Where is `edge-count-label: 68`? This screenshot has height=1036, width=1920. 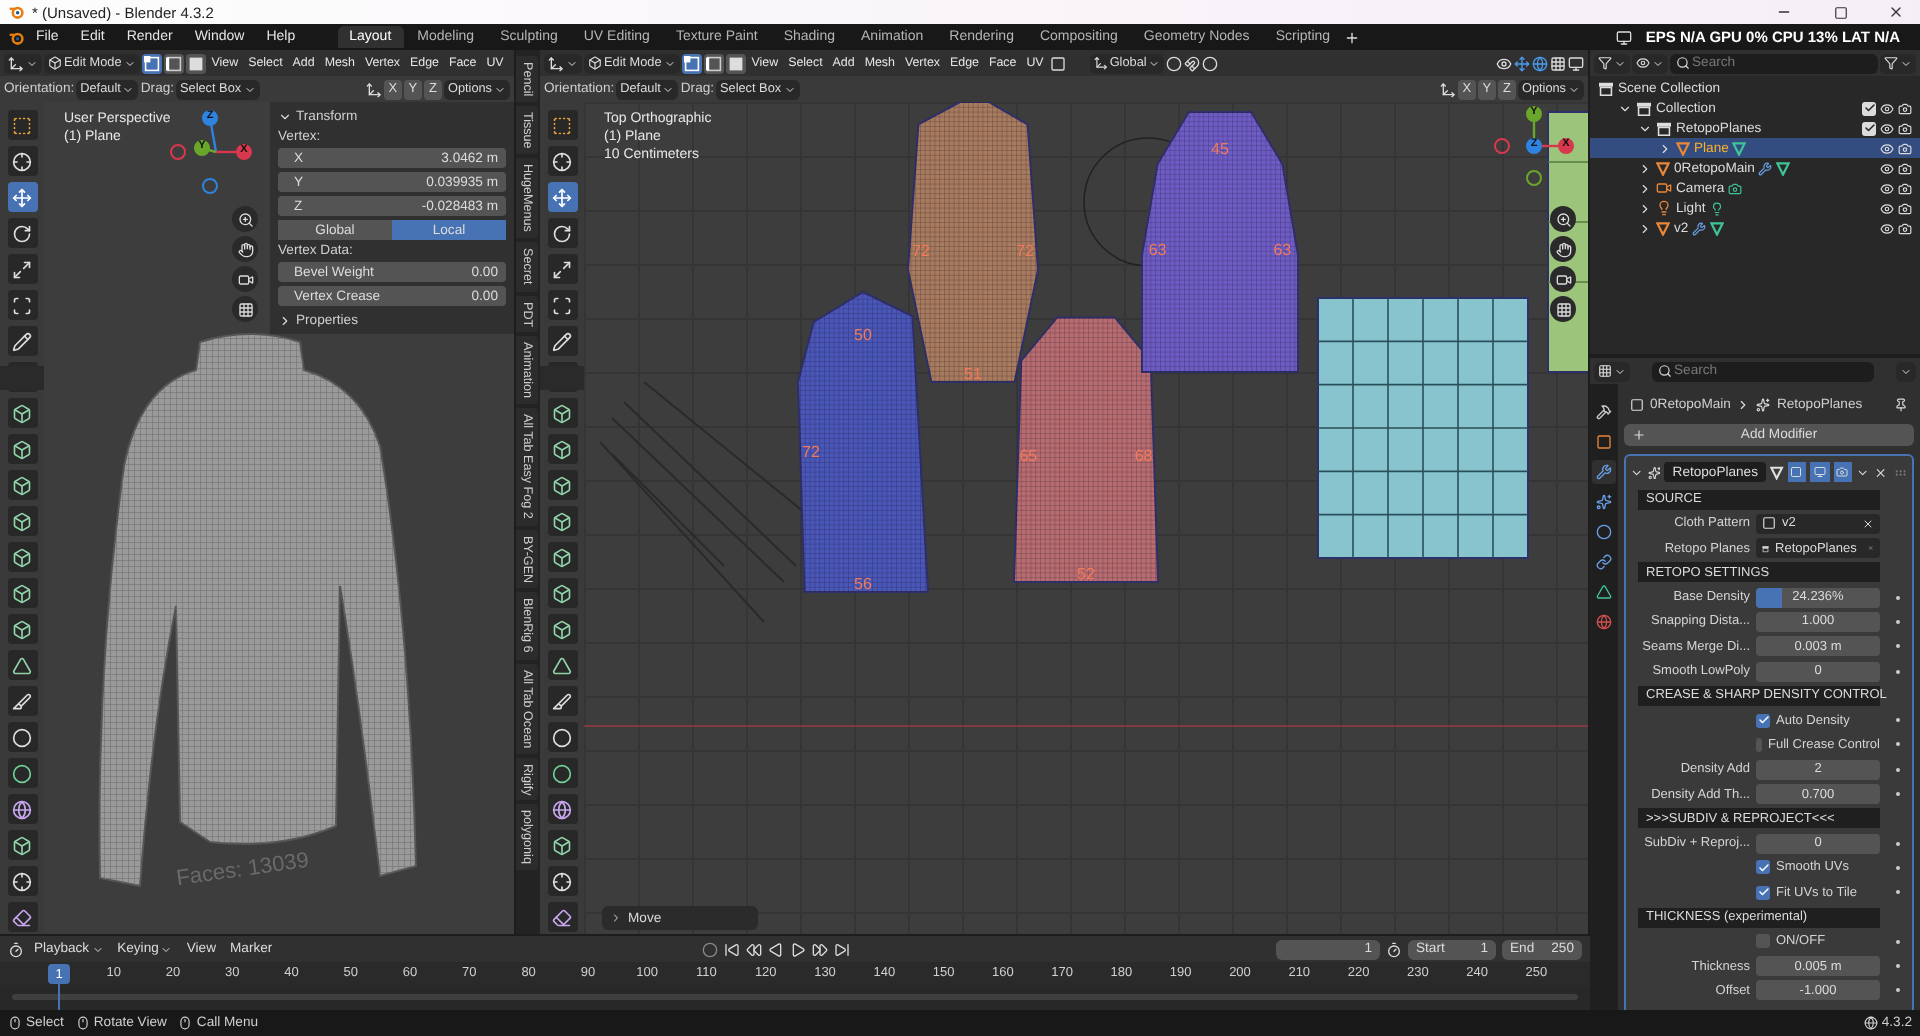
edge-count-label: 68 is located at coordinates (1143, 455).